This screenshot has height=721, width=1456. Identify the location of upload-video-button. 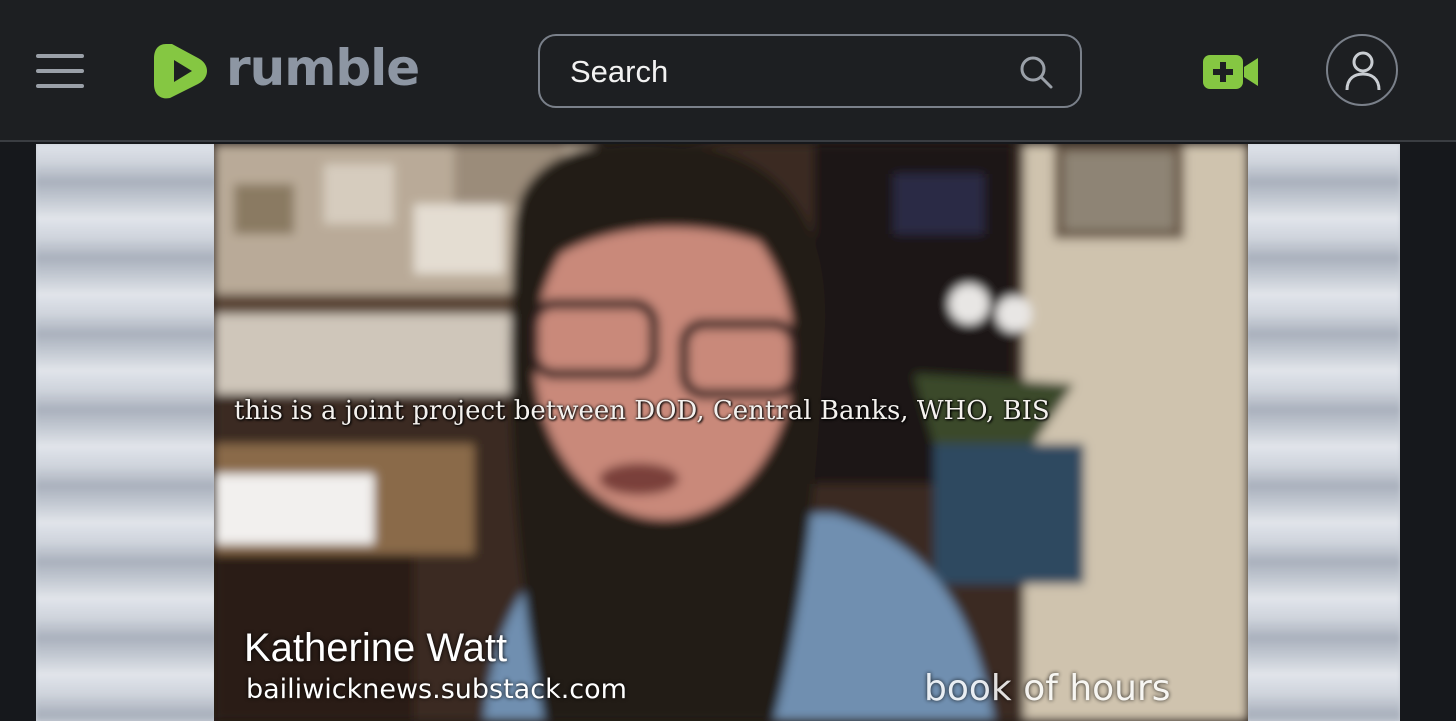
(1231, 72).